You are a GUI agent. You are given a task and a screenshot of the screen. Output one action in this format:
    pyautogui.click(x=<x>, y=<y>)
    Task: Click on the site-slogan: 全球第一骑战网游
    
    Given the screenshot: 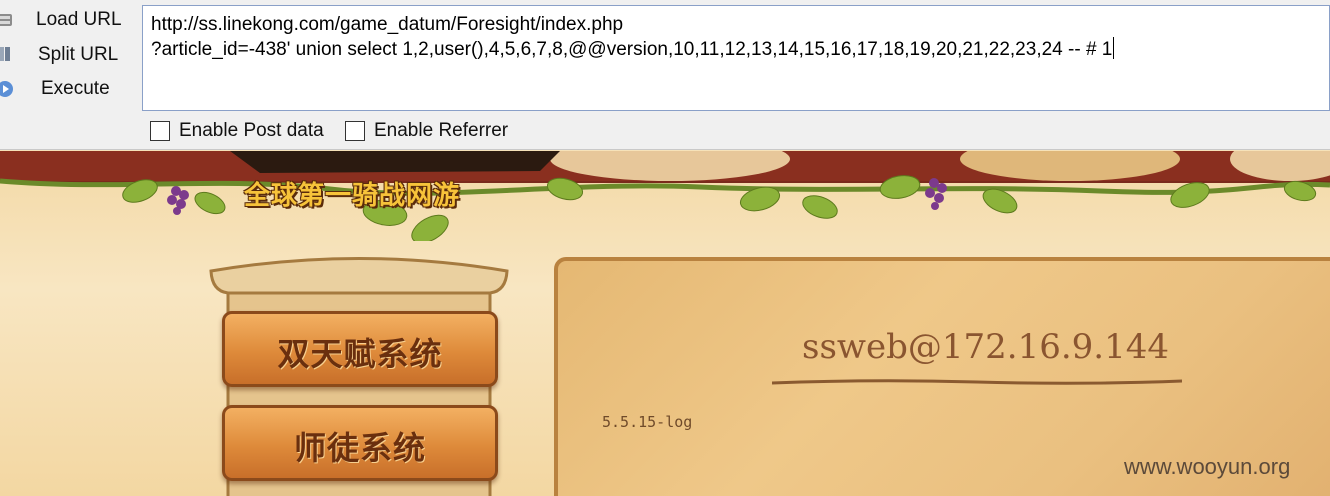 What is the action you would take?
    pyautogui.click(x=352, y=196)
    